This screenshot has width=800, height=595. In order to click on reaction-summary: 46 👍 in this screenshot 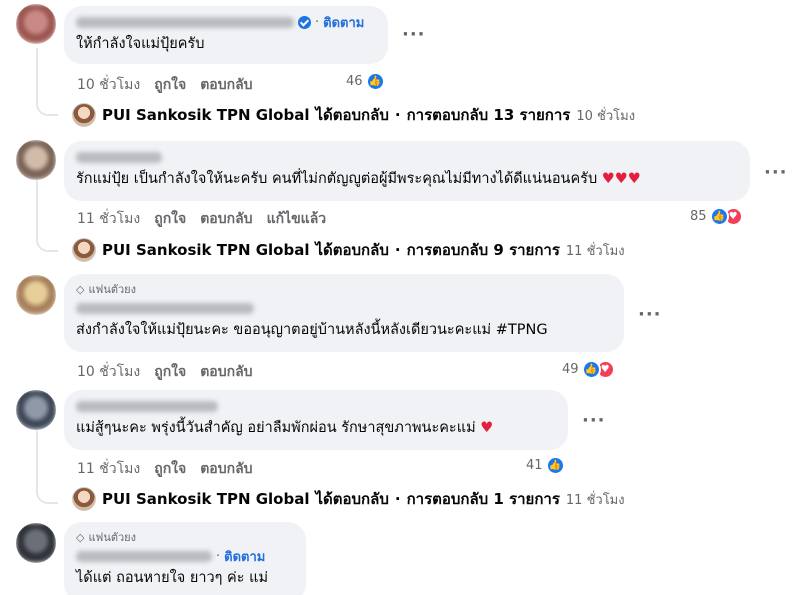, I will do `click(365, 81)`.